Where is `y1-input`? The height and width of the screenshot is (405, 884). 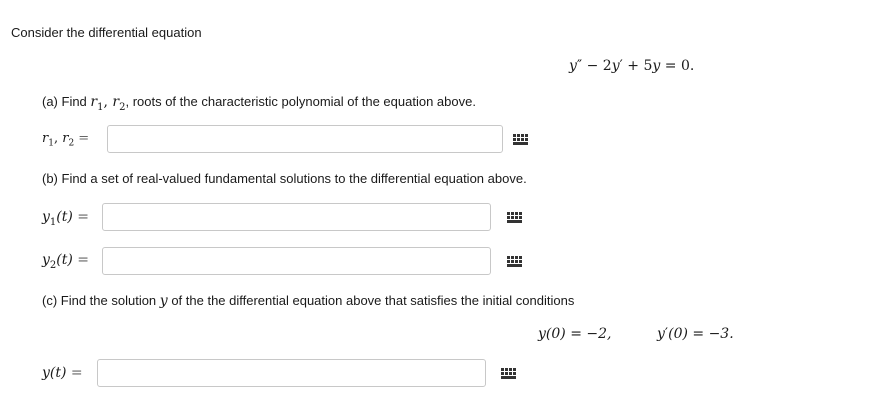
y1-input is located at coordinates (296, 217).